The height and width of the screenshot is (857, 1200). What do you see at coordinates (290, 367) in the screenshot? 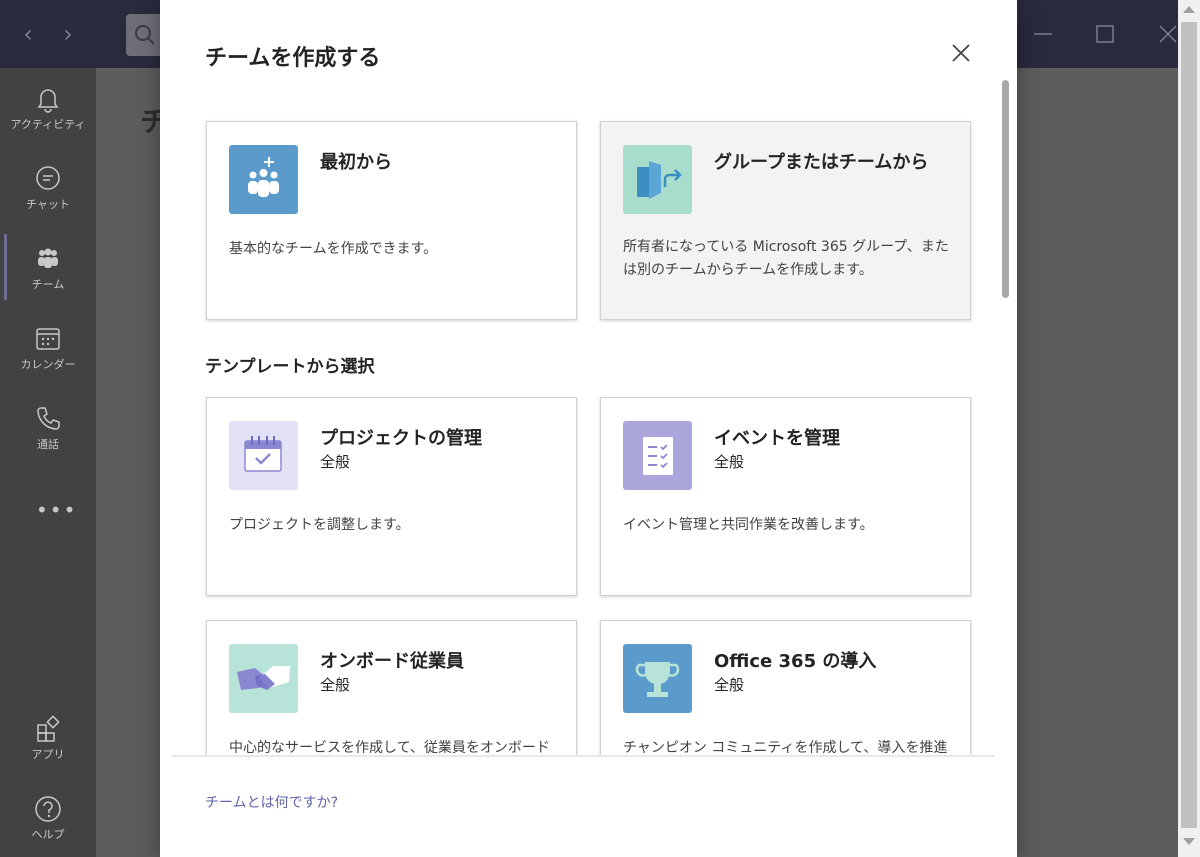
I see `template-section-label: テンプレートから選択` at bounding box center [290, 367].